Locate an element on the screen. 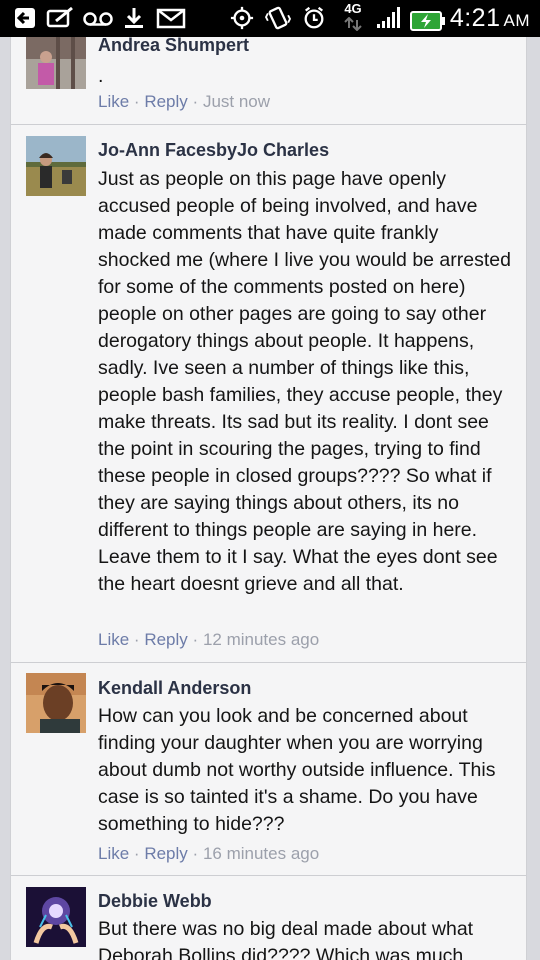 This screenshot has width=540, height=960. comment-author: Debbie Webb is located at coordinates (155, 901).